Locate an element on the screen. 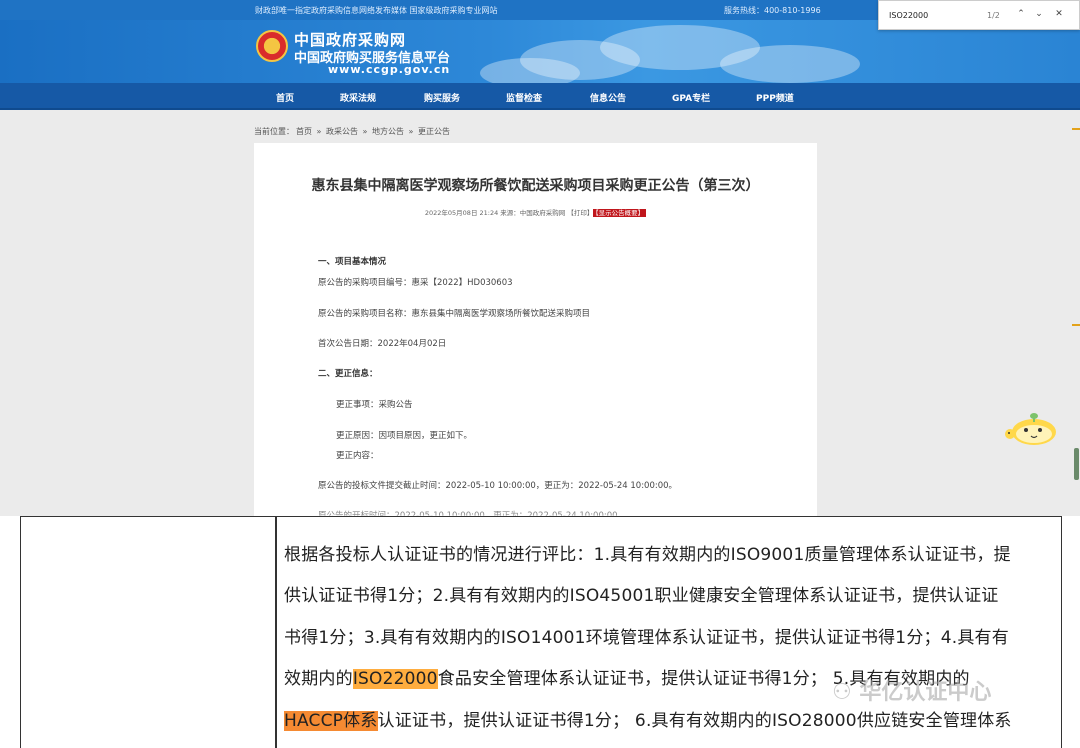 The image size is (1080, 748). find-close-icon: ✕ is located at coordinates (1059, 14).